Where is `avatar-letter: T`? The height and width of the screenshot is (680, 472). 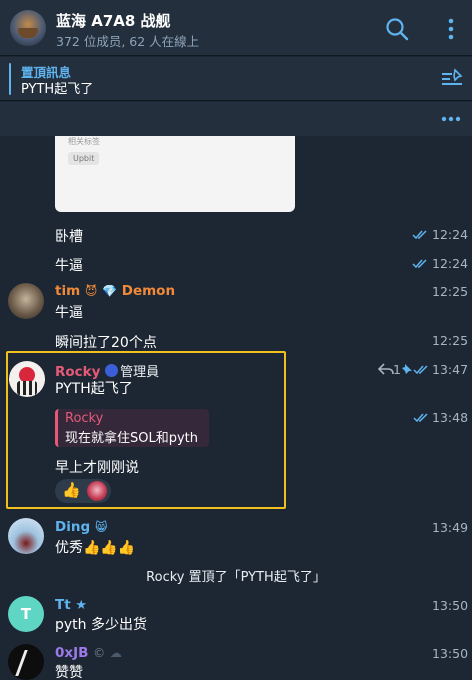
avatar-letter: T is located at coordinates (26, 614).